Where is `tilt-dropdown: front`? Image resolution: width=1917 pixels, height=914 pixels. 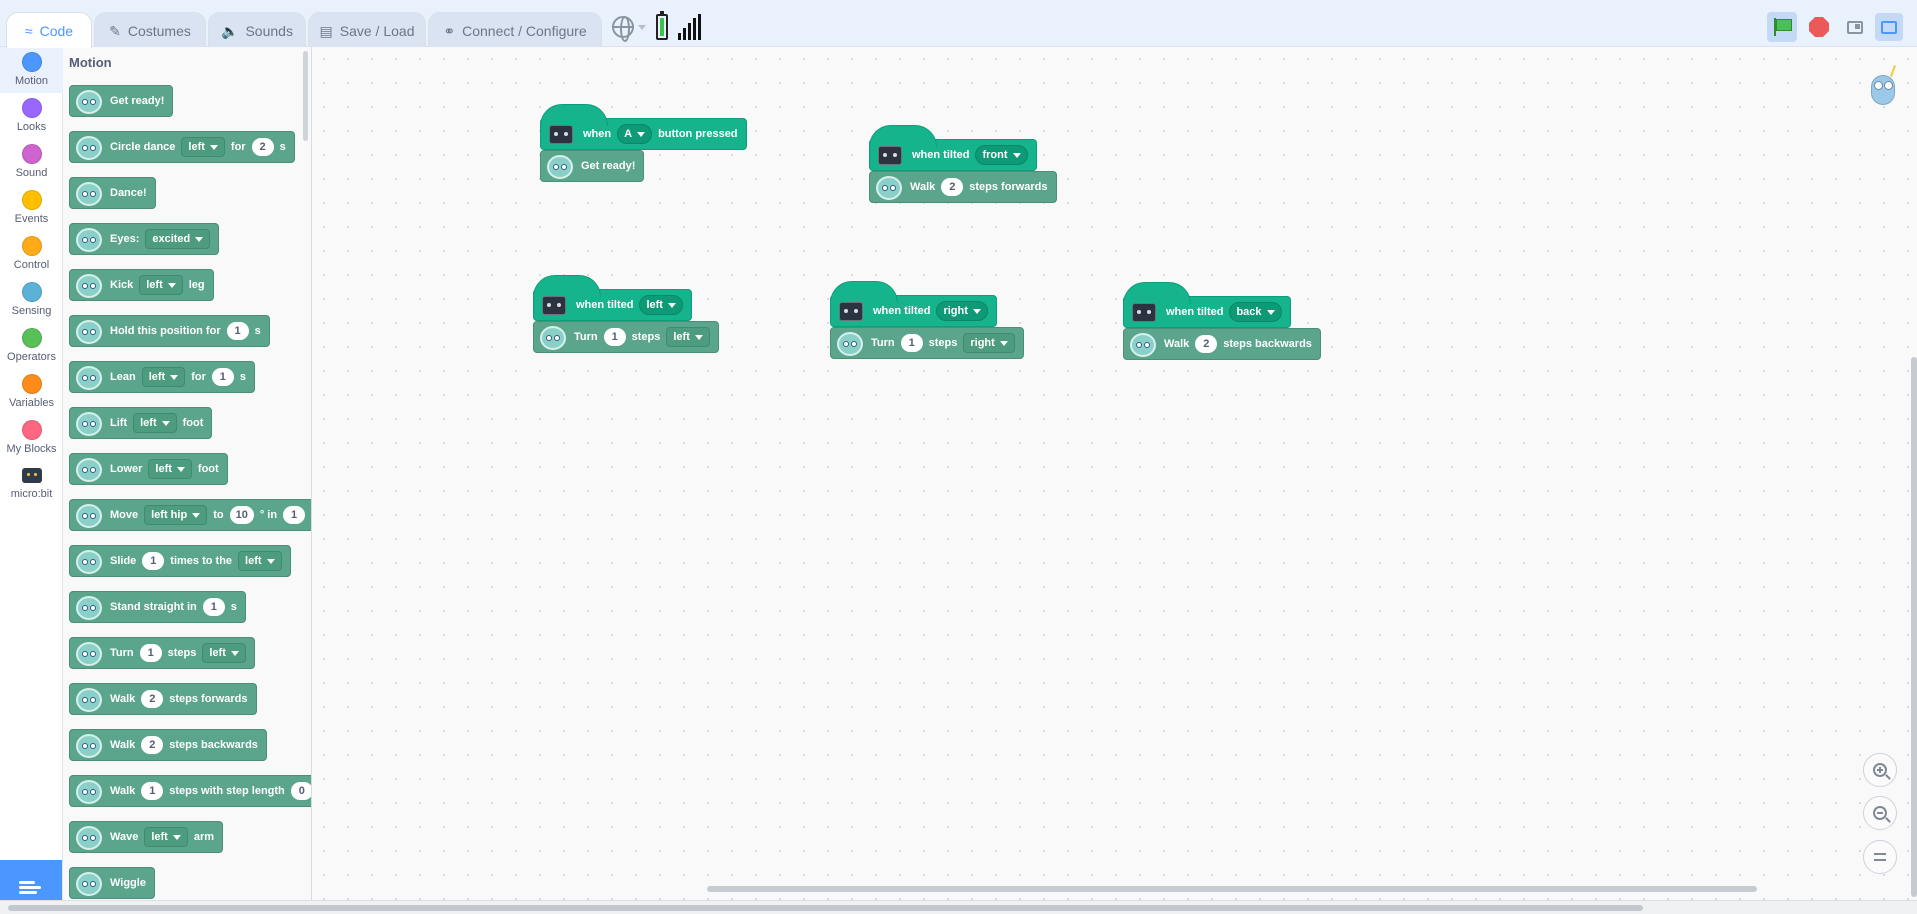
tilt-dropdown: front is located at coordinates (1001, 155).